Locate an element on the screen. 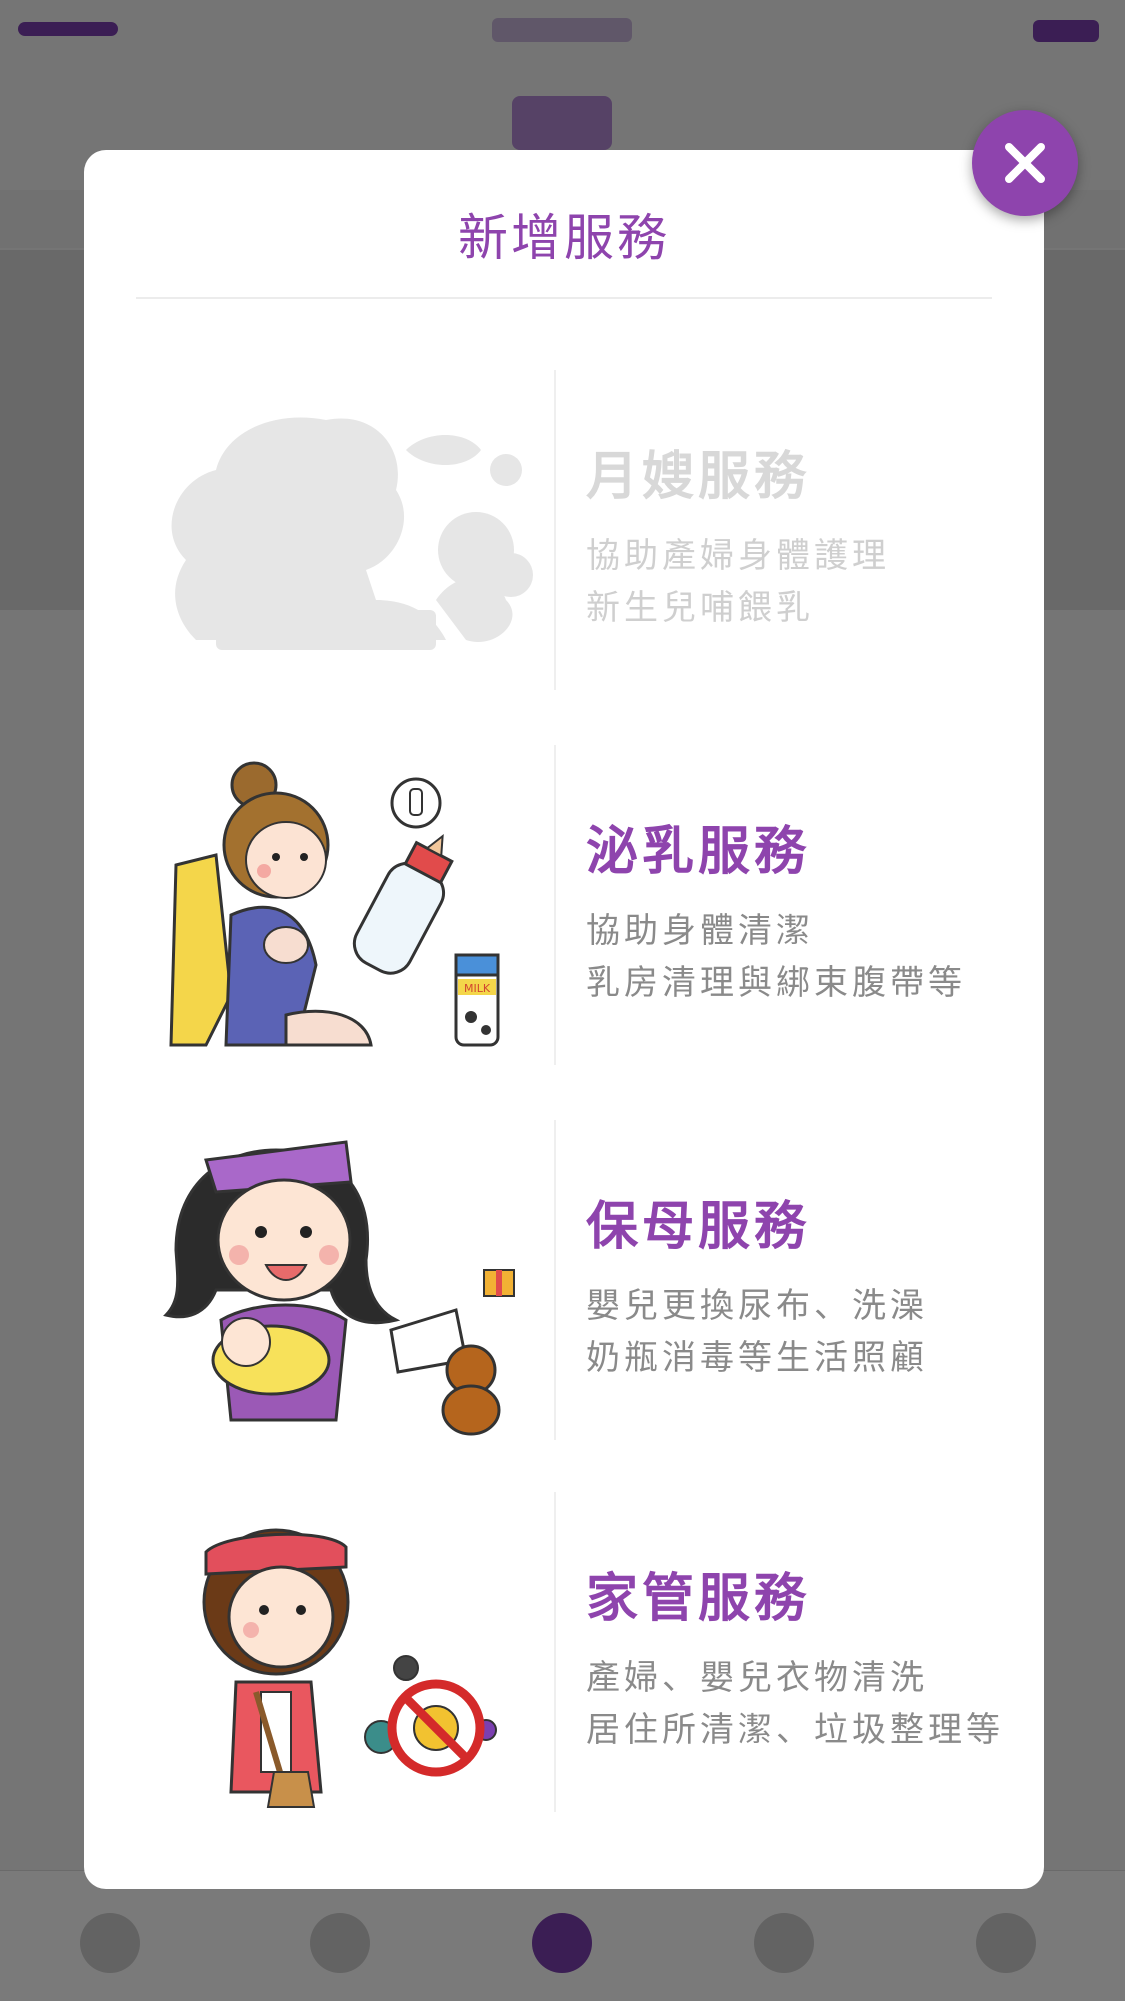 This screenshot has height=2001, width=1125. service-description: 產婦、嬰兒衣物清洗 居住所清潔、垃圾整理等 is located at coordinates (795, 1704).